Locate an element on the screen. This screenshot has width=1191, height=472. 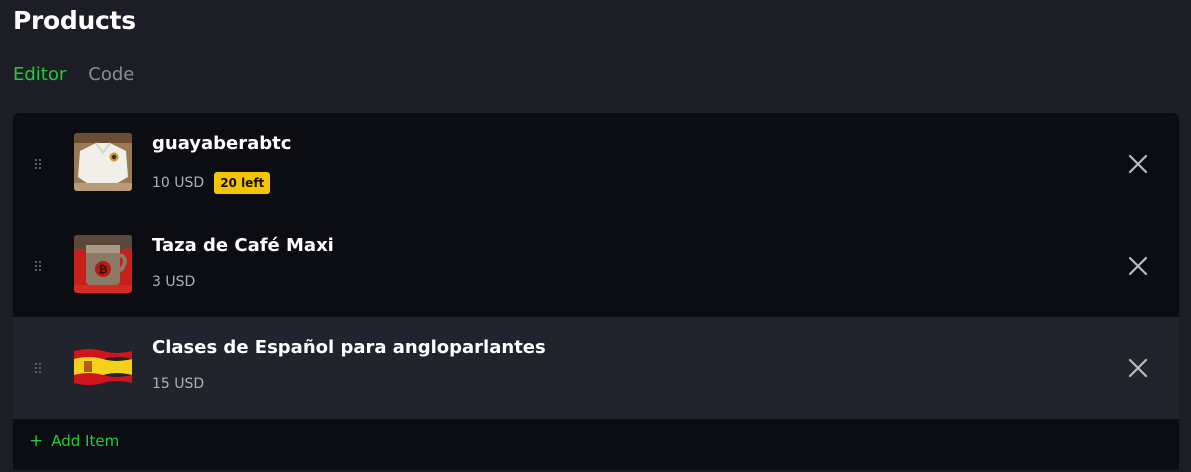
product-meta: 10 USD 20 left is located at coordinates (211, 183).